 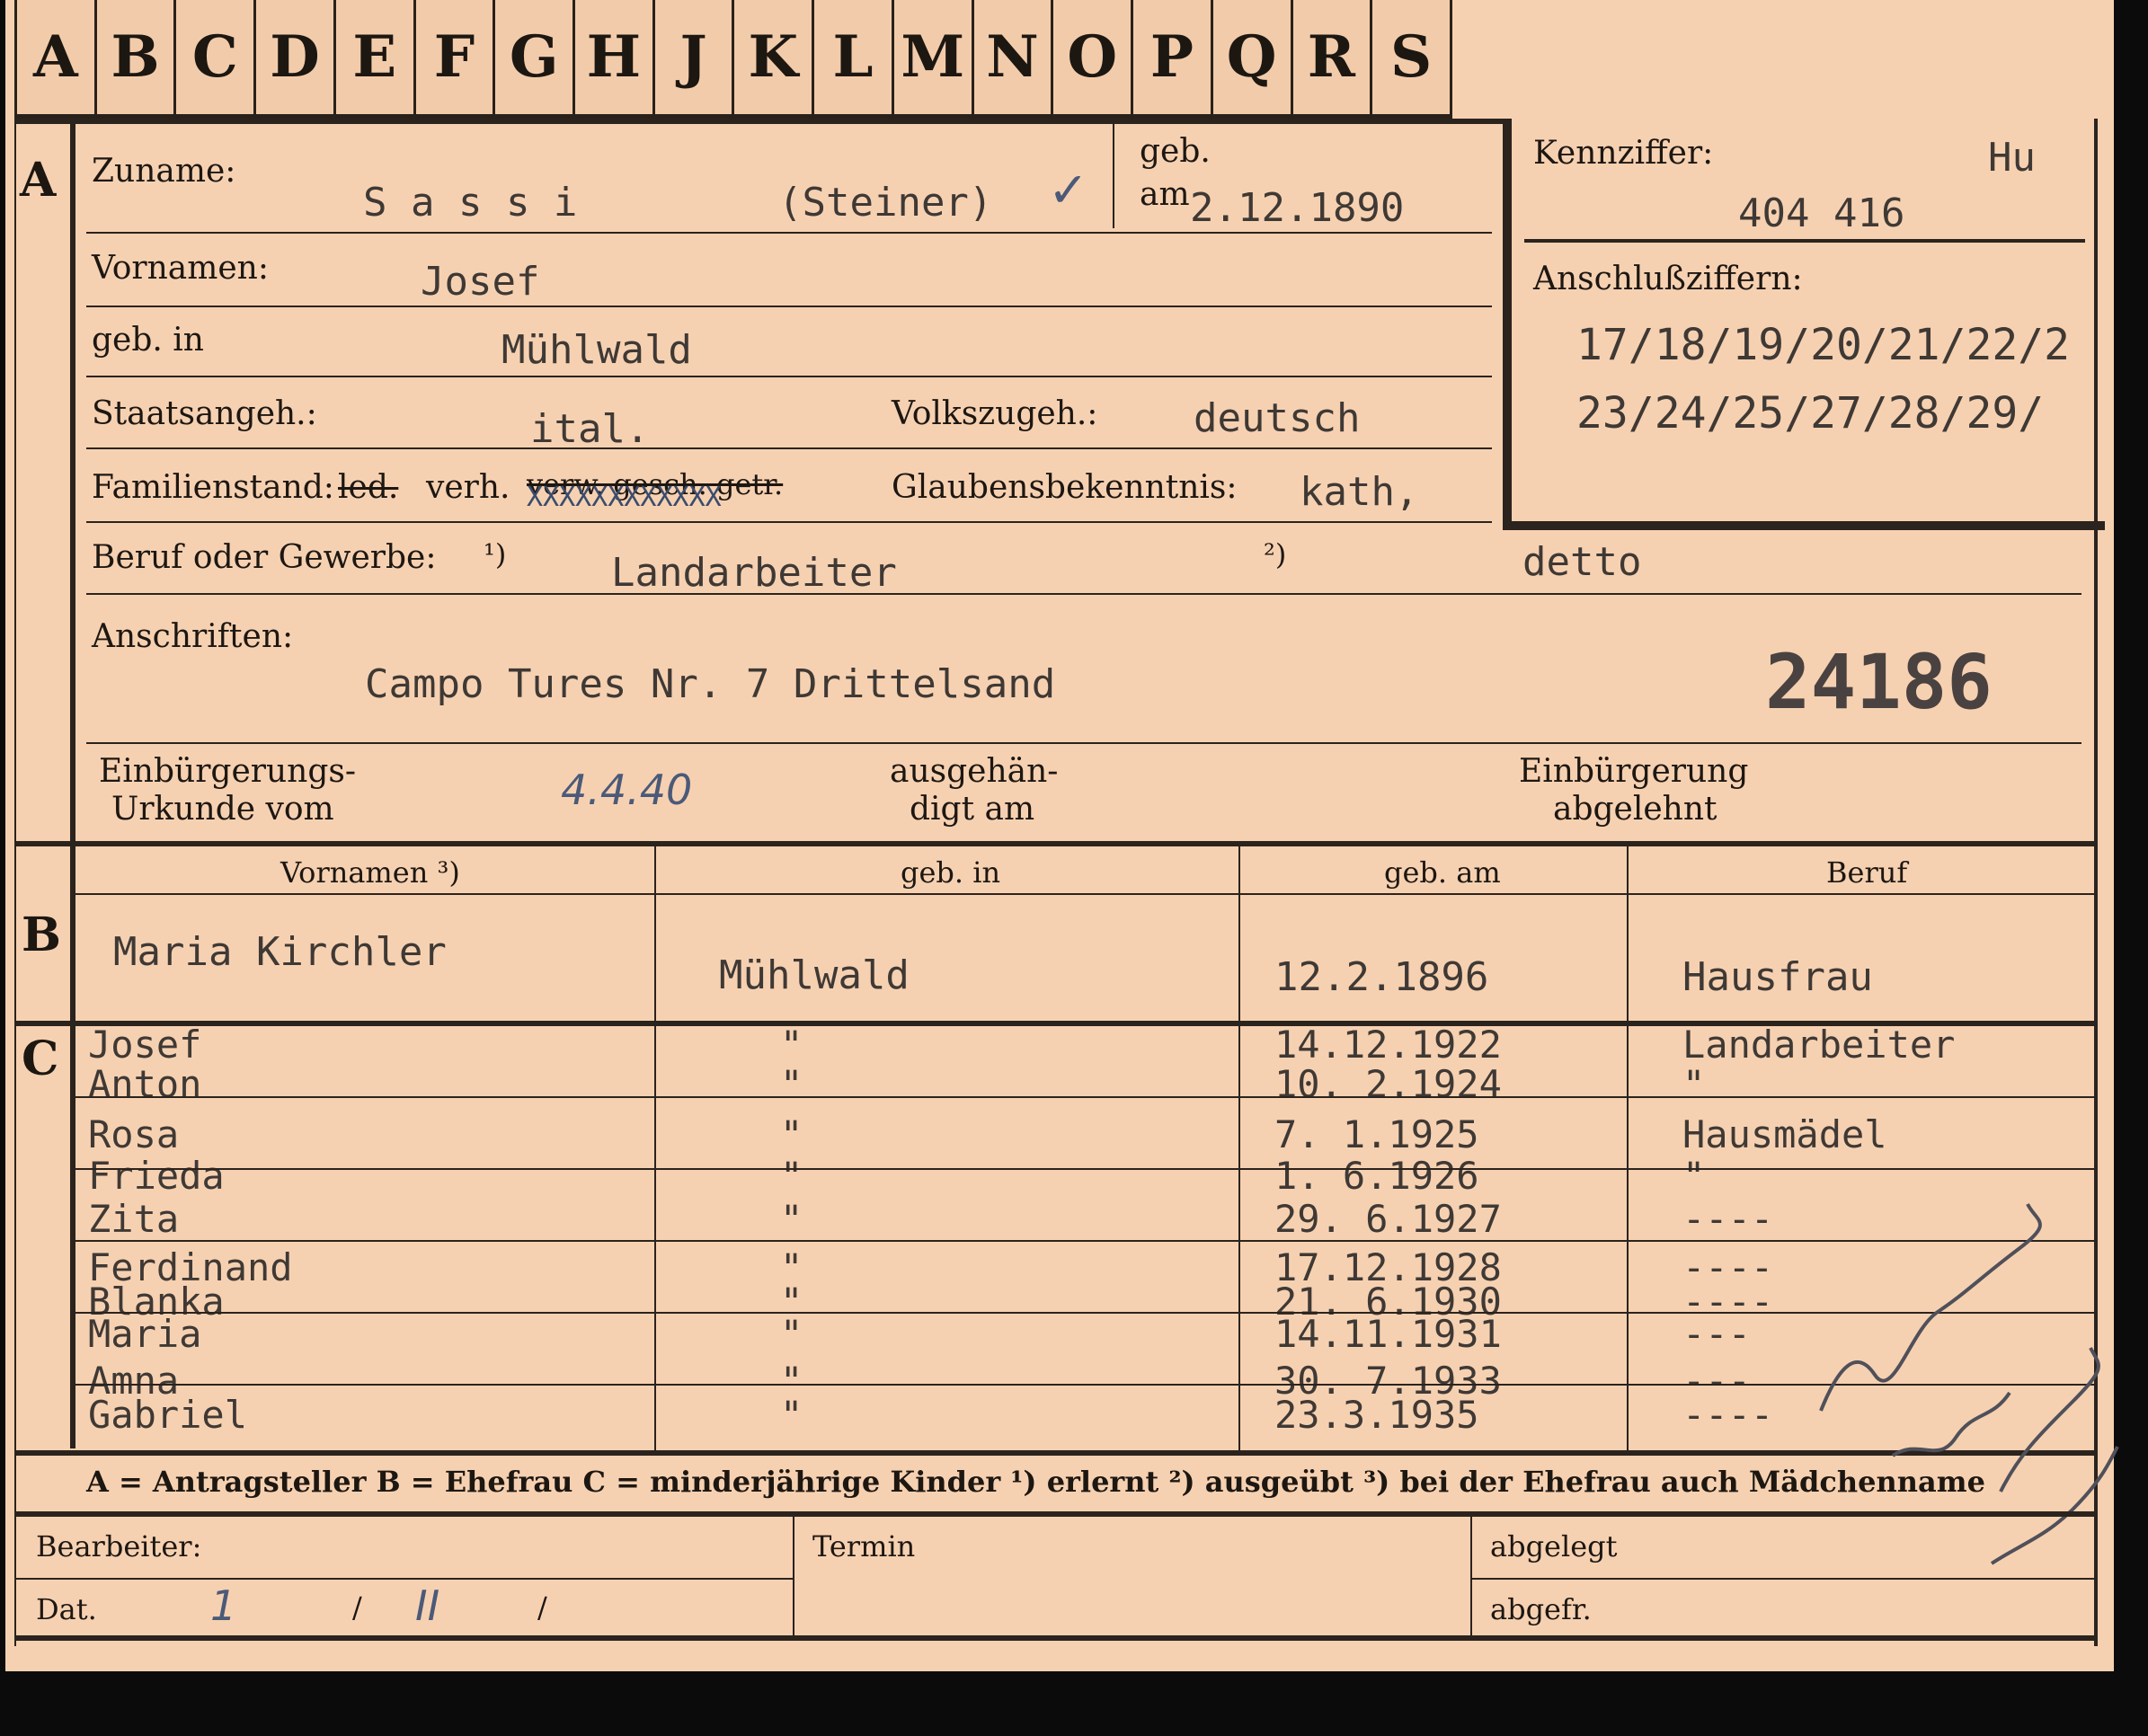 What do you see at coordinates (403, 1579) in the screenshot?
I see `footer-line` at bounding box center [403, 1579].